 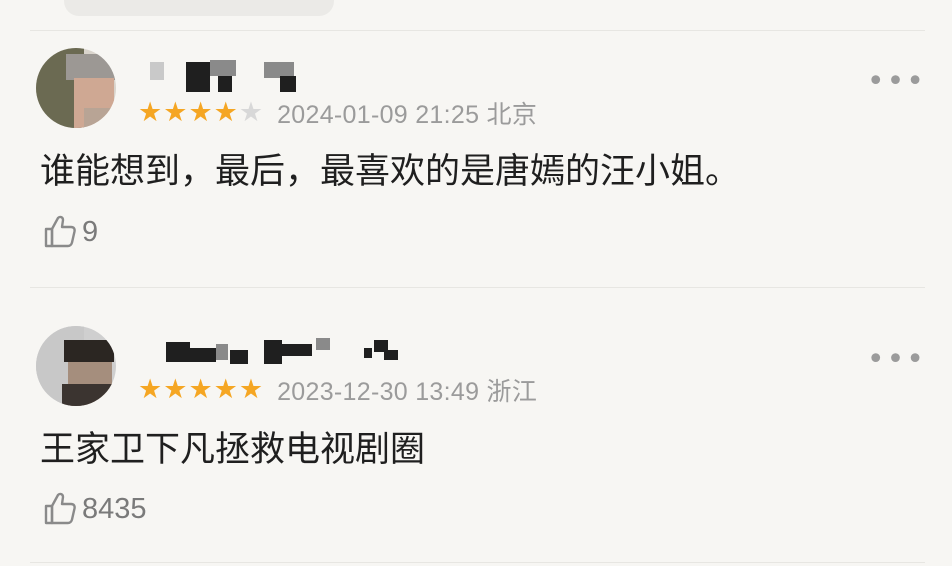 What do you see at coordinates (407, 392) in the screenshot?
I see `comment-meta: 2023-12-30 13:49 浙江` at bounding box center [407, 392].